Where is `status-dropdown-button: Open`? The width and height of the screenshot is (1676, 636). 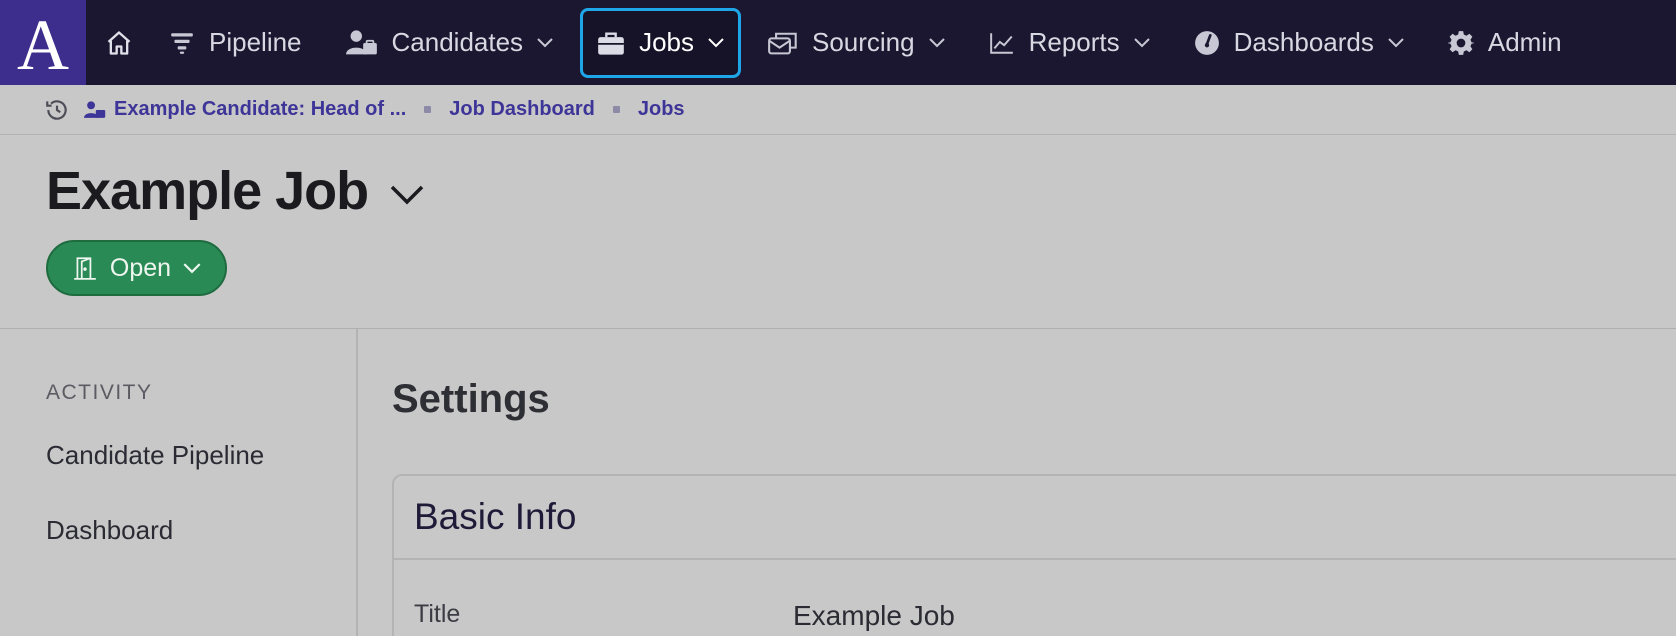
status-dropdown-button: Open is located at coordinates (136, 268).